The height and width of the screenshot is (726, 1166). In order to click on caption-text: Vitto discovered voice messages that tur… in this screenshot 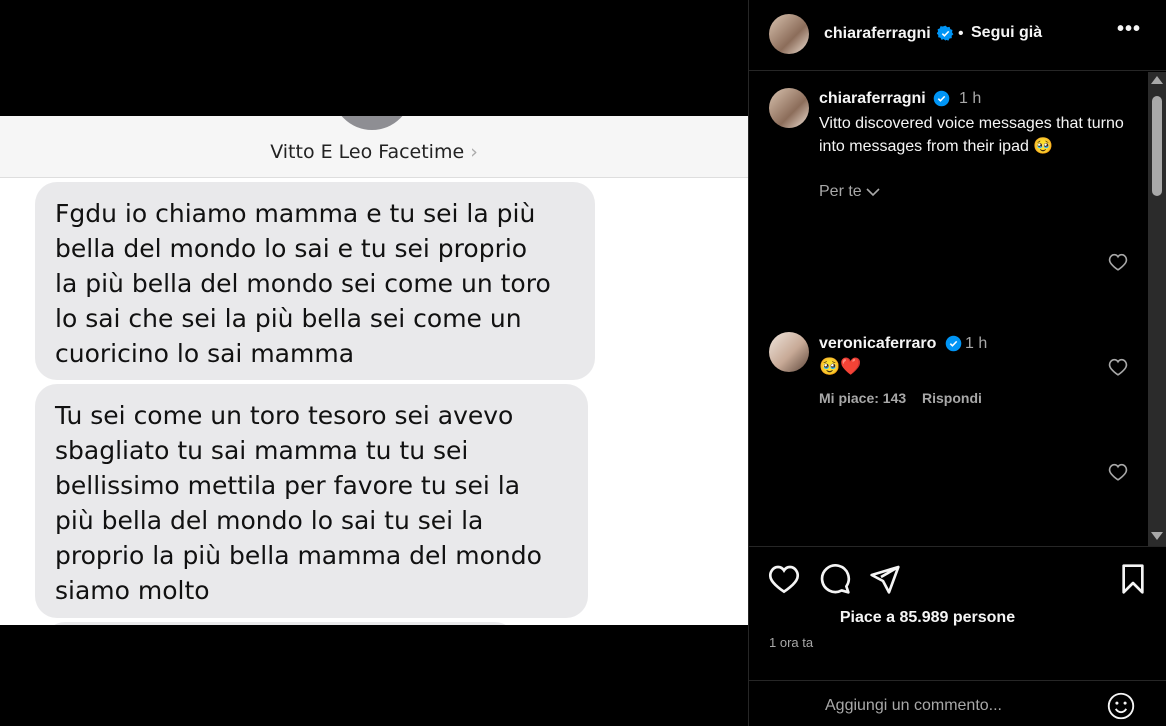, I will do `click(971, 135)`.